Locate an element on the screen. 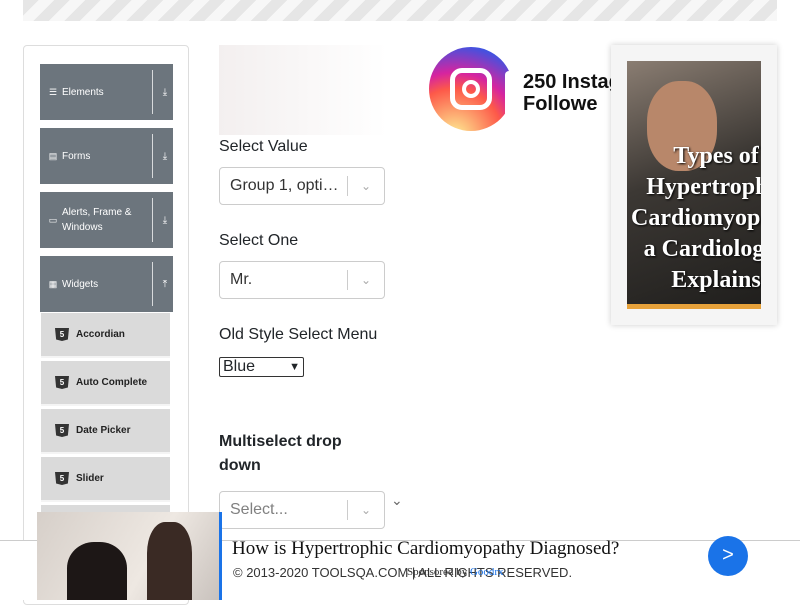 This screenshot has height=605, width=800. old-style-label: Old Style Select Menu is located at coordinates (298, 334).